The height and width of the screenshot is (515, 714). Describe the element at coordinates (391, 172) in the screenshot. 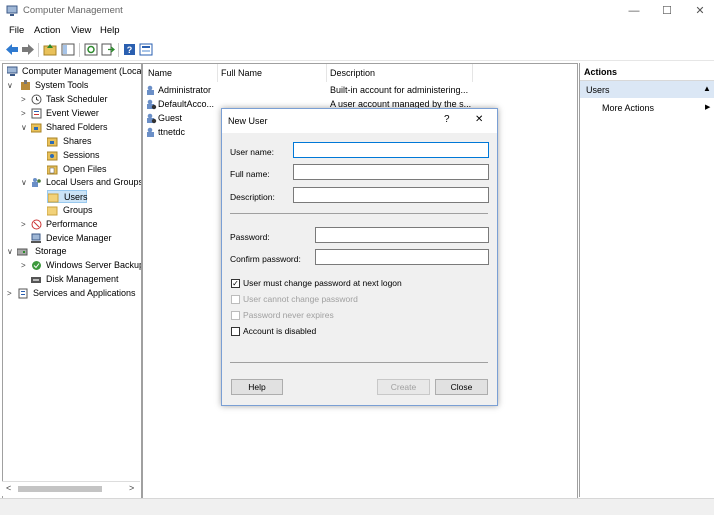

I see `full-name-input` at that location.